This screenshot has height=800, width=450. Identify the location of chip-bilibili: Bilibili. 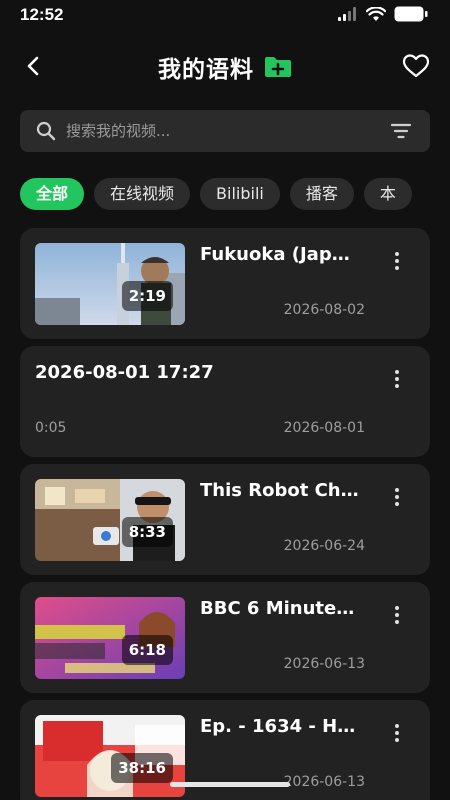
(240, 194).